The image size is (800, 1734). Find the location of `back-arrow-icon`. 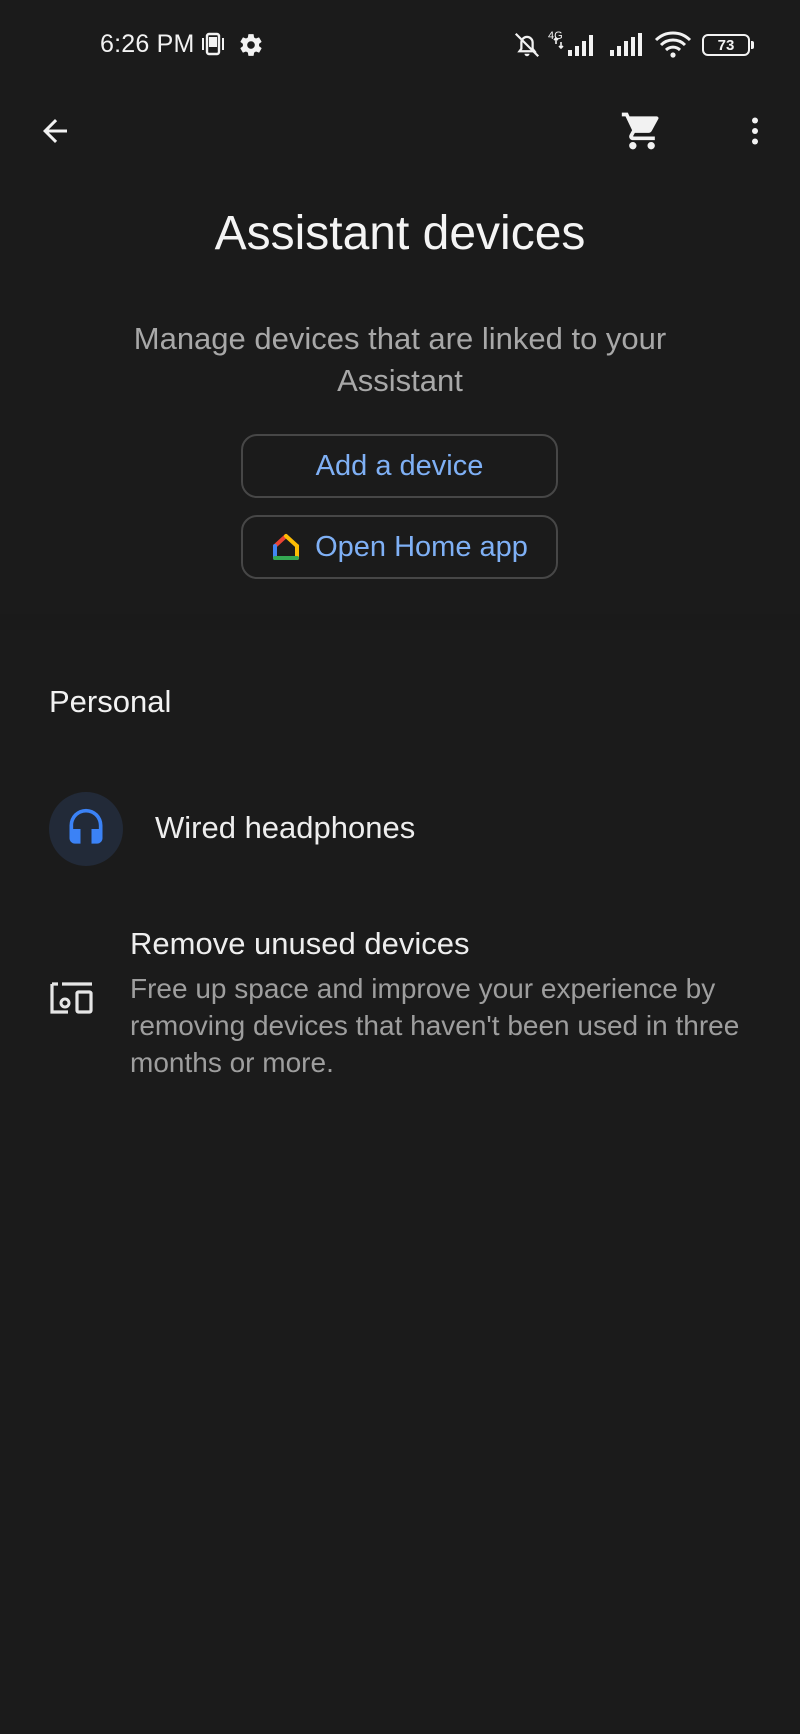

back-arrow-icon is located at coordinates (55, 131).